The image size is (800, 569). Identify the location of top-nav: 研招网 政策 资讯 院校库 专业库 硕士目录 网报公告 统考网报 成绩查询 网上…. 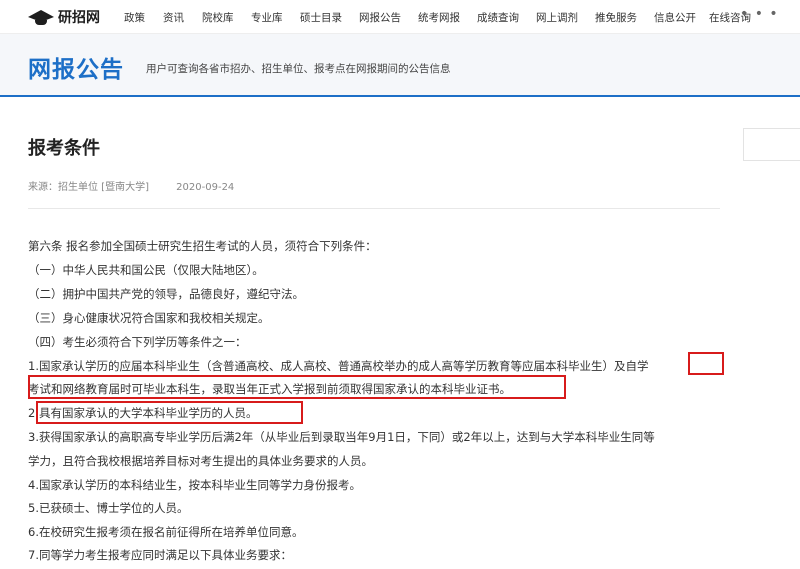
(400, 17).